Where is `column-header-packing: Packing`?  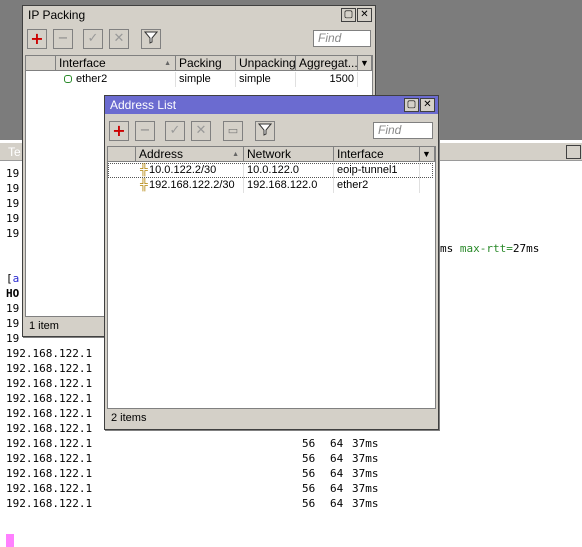 column-header-packing: Packing is located at coordinates (206, 63).